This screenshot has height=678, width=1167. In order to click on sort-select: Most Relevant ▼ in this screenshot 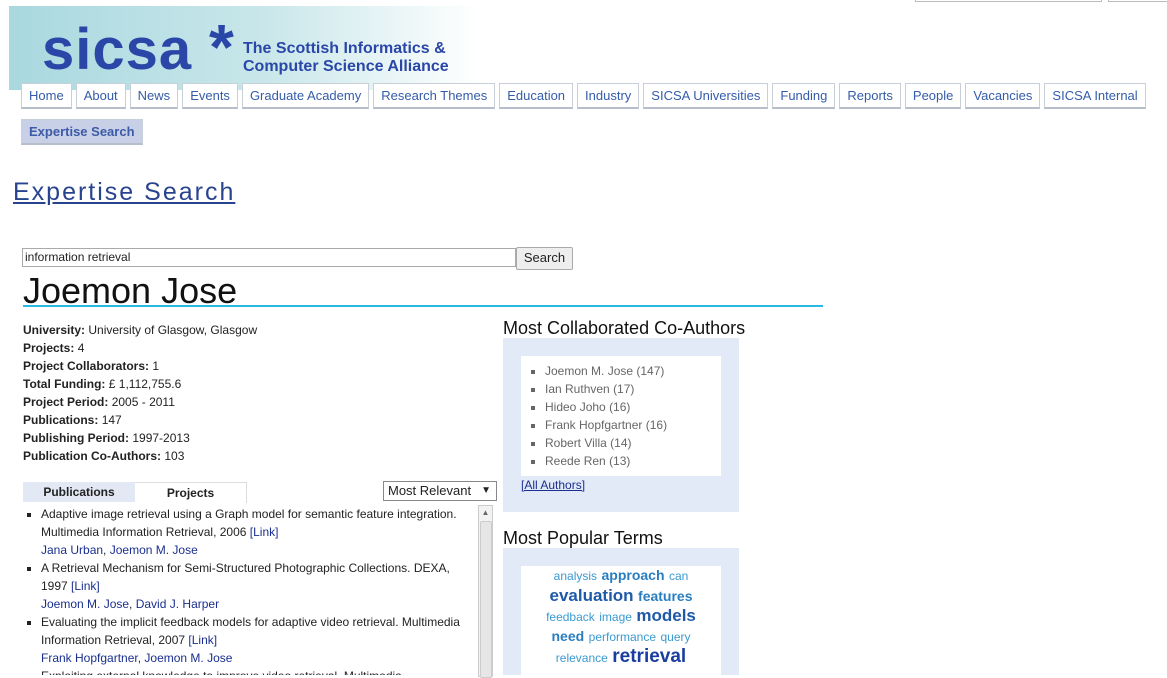, I will do `click(440, 491)`.